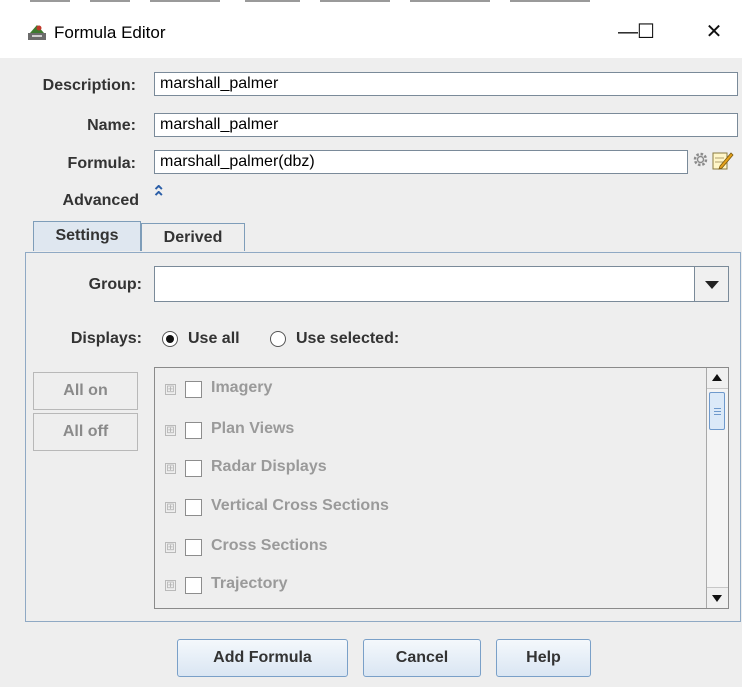  What do you see at coordinates (100, 200) in the screenshot?
I see `advanced-label: Advanced` at bounding box center [100, 200].